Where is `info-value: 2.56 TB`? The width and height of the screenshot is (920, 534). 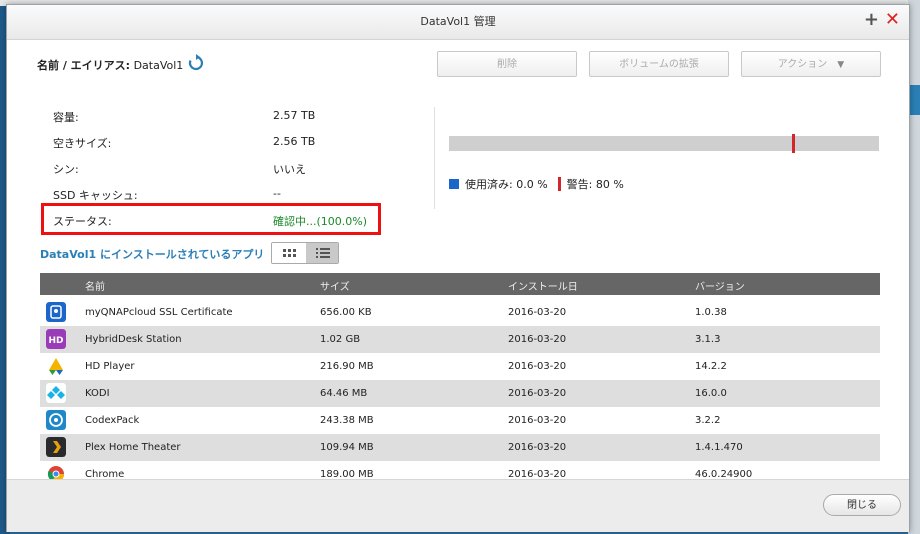 info-value: 2.56 TB is located at coordinates (294, 141).